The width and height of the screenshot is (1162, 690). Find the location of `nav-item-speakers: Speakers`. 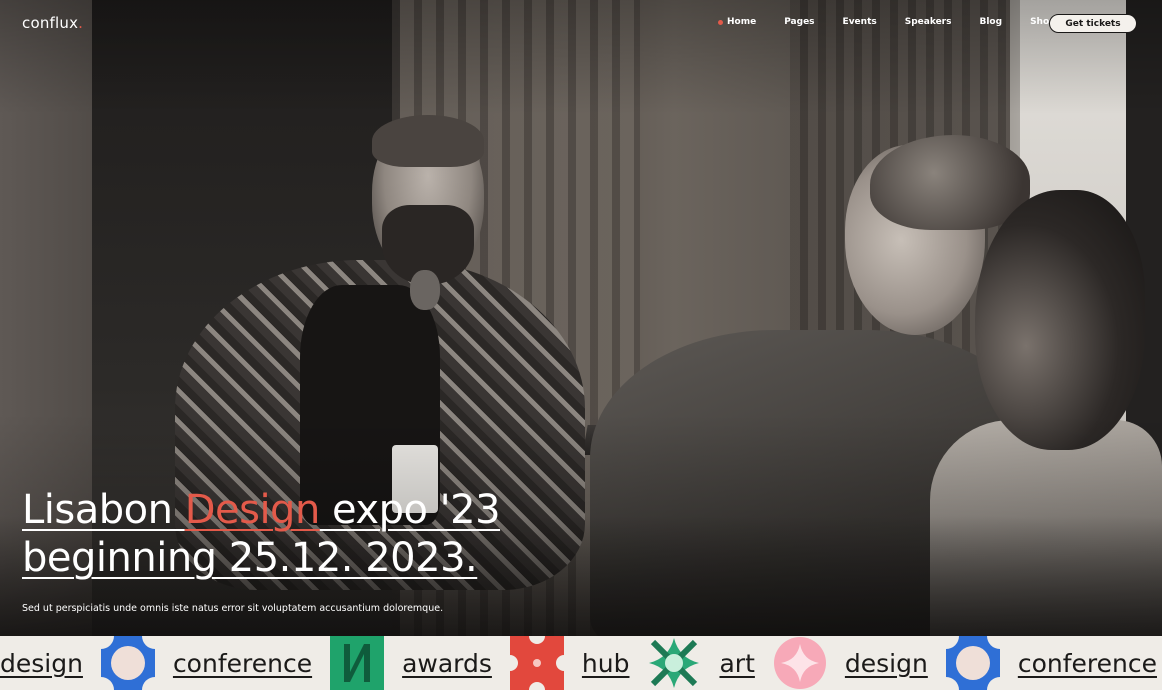

nav-item-speakers: Speakers is located at coordinates (928, 22).